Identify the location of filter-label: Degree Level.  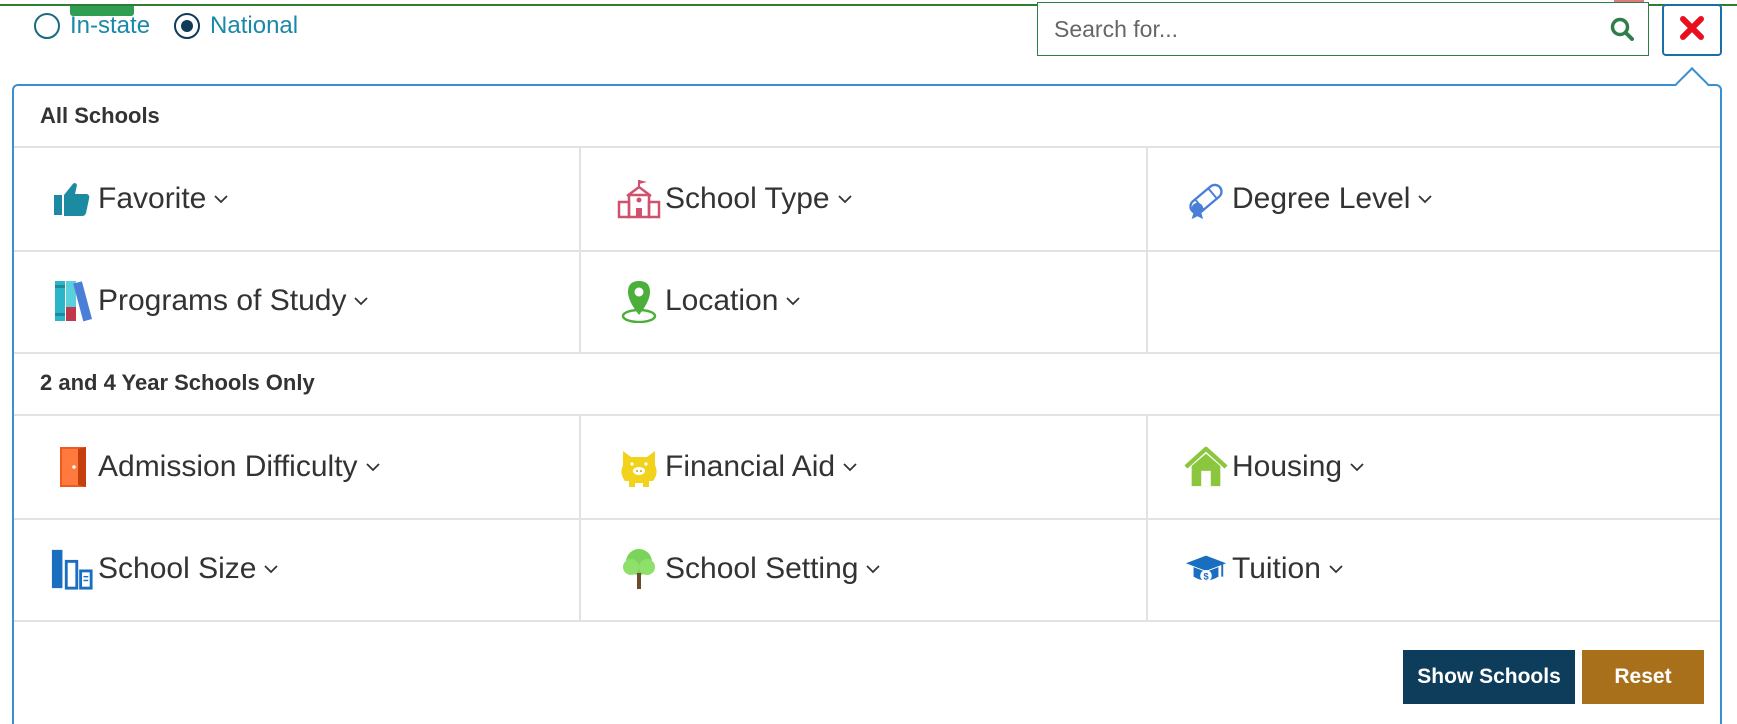
(1321, 198).